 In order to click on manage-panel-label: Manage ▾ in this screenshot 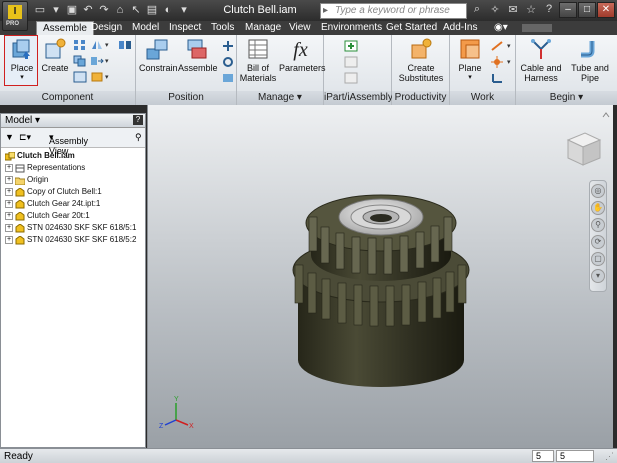, I will do `click(280, 98)`.